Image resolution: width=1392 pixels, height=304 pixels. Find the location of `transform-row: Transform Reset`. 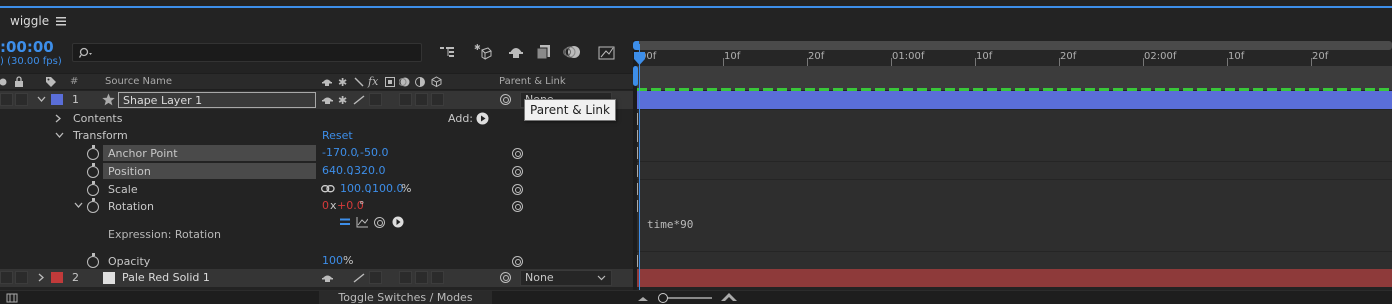

transform-row: Transform Reset is located at coordinates (316, 136).